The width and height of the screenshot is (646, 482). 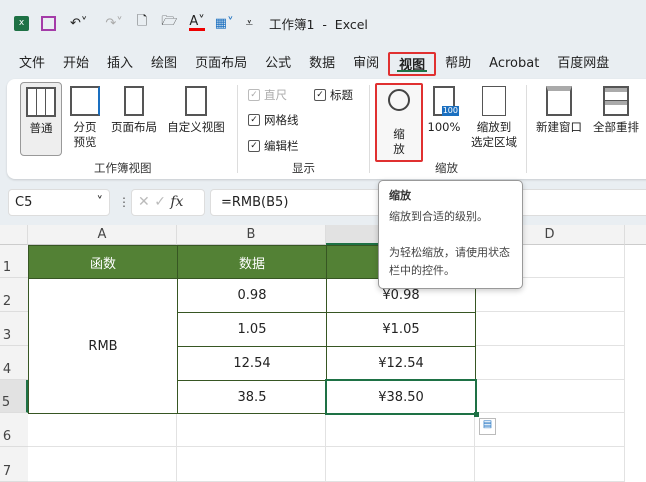 I want to click on cell-c4: ¥12.54, so click(x=401, y=363).